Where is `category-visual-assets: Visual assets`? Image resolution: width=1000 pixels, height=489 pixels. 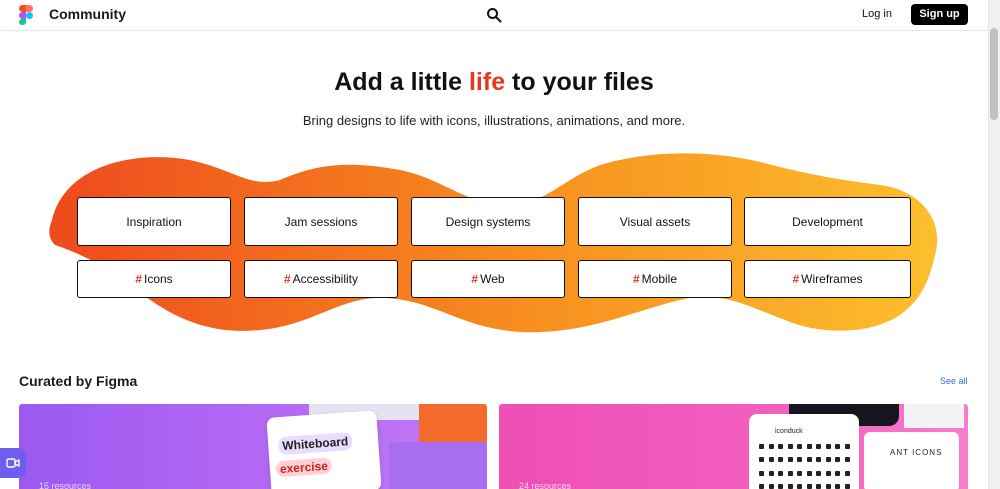 category-visual-assets: Visual assets is located at coordinates (655, 221).